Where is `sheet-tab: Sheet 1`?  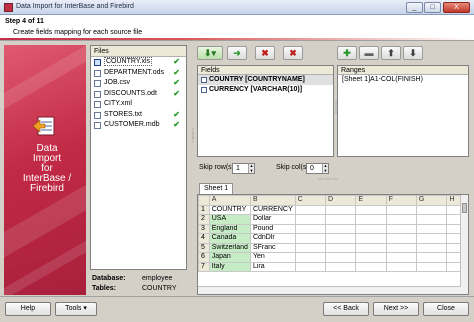 sheet-tab: Sheet 1 is located at coordinates (216, 188).